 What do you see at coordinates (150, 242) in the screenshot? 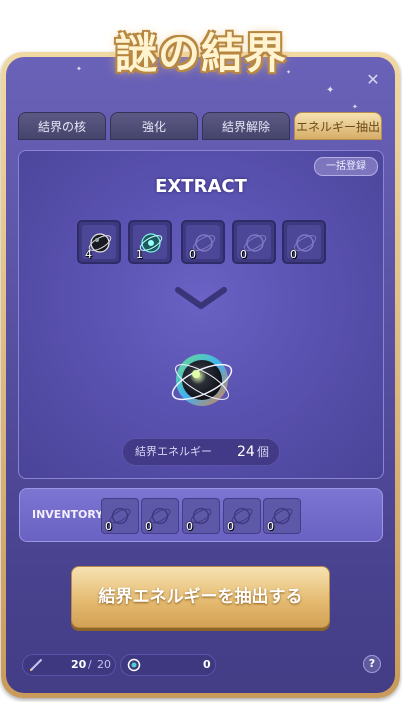
I see `extract-slot: 1` at bounding box center [150, 242].